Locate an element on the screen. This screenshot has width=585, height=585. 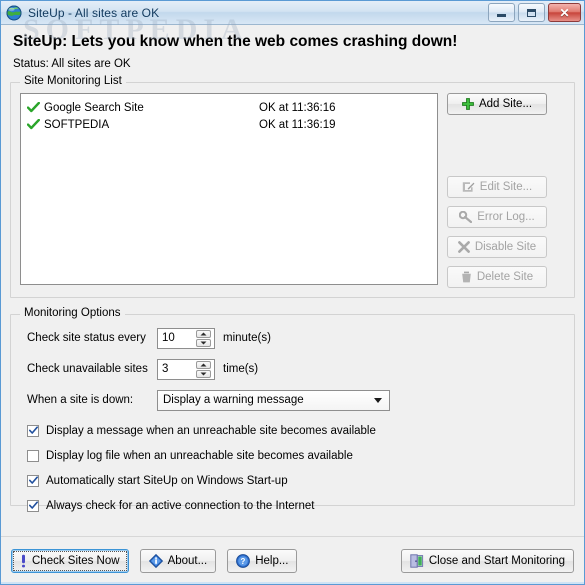
down-action-label: When a site is down: is located at coordinates (80, 400).